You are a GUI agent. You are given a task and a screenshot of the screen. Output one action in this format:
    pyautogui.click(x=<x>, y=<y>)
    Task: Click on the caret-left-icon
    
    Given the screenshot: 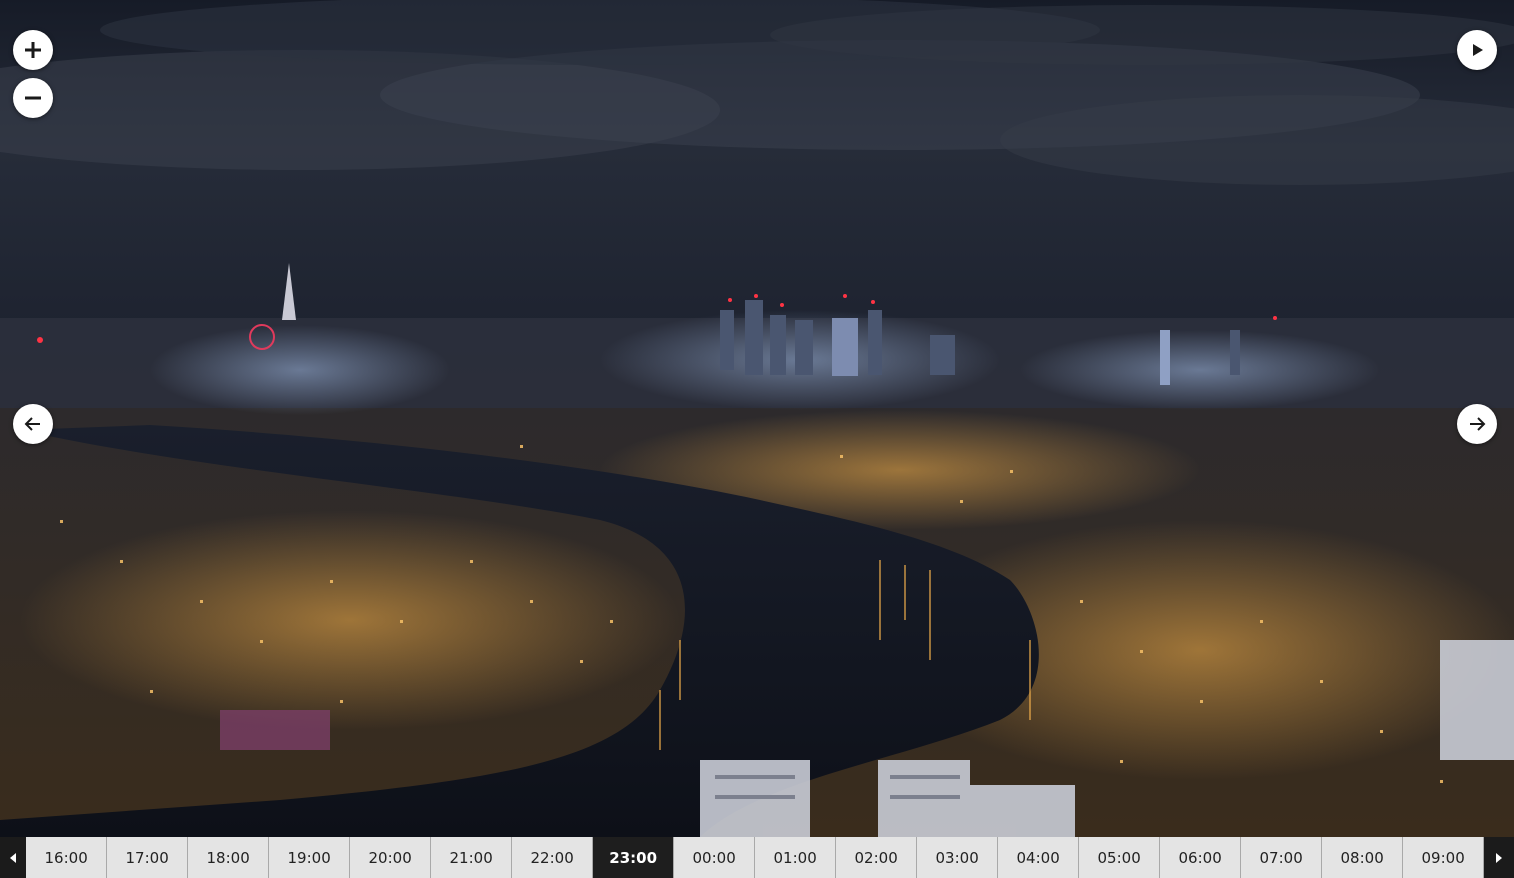 What is the action you would take?
    pyautogui.click(x=13, y=857)
    